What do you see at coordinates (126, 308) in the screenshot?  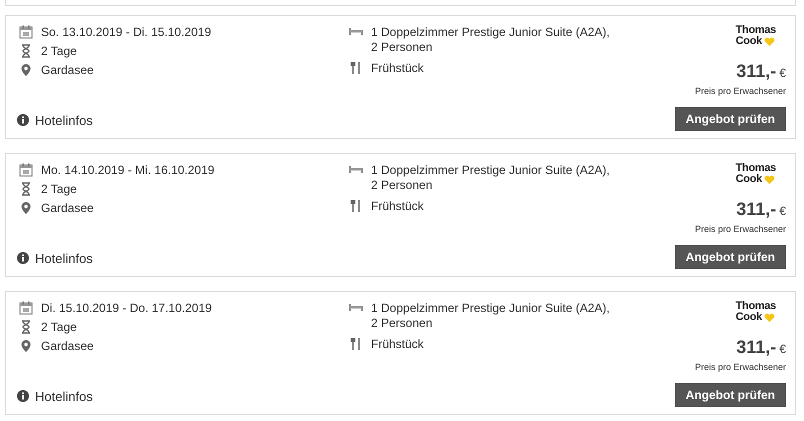 I see `travel-dates: Di. 15.10.2019 - Do. 17.10.2019` at bounding box center [126, 308].